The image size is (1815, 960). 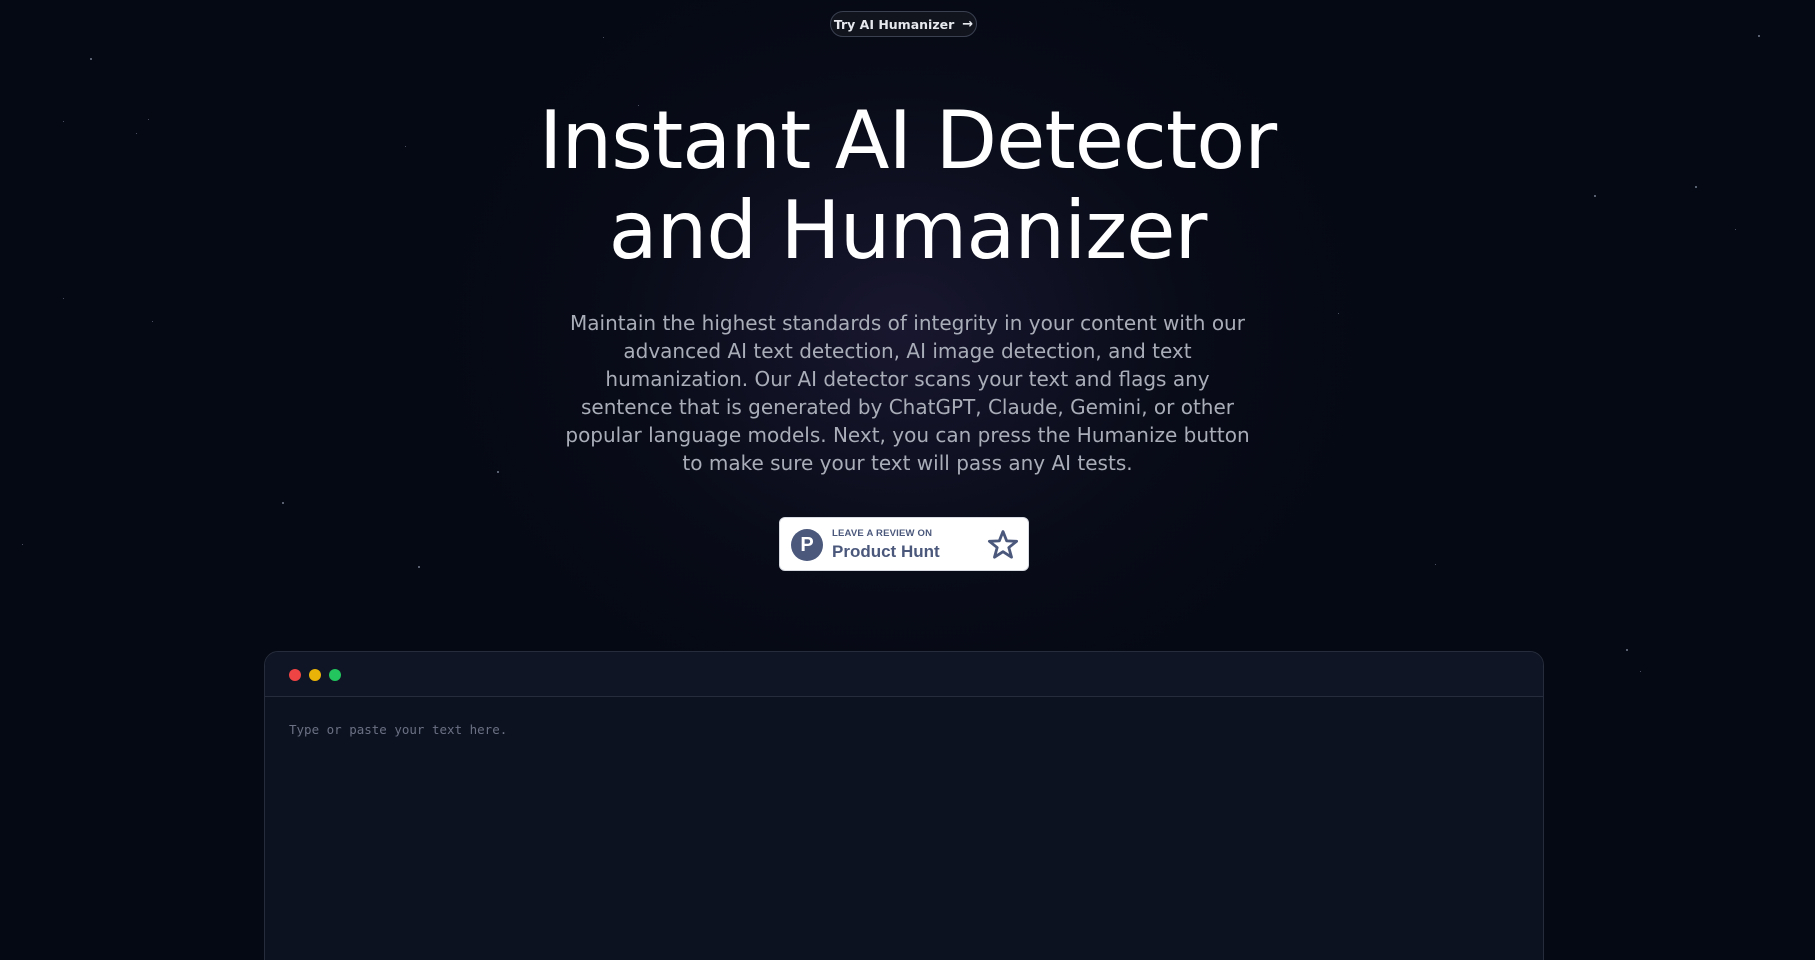 What do you see at coordinates (335, 675) in the screenshot?
I see `window-maximize-dot` at bounding box center [335, 675].